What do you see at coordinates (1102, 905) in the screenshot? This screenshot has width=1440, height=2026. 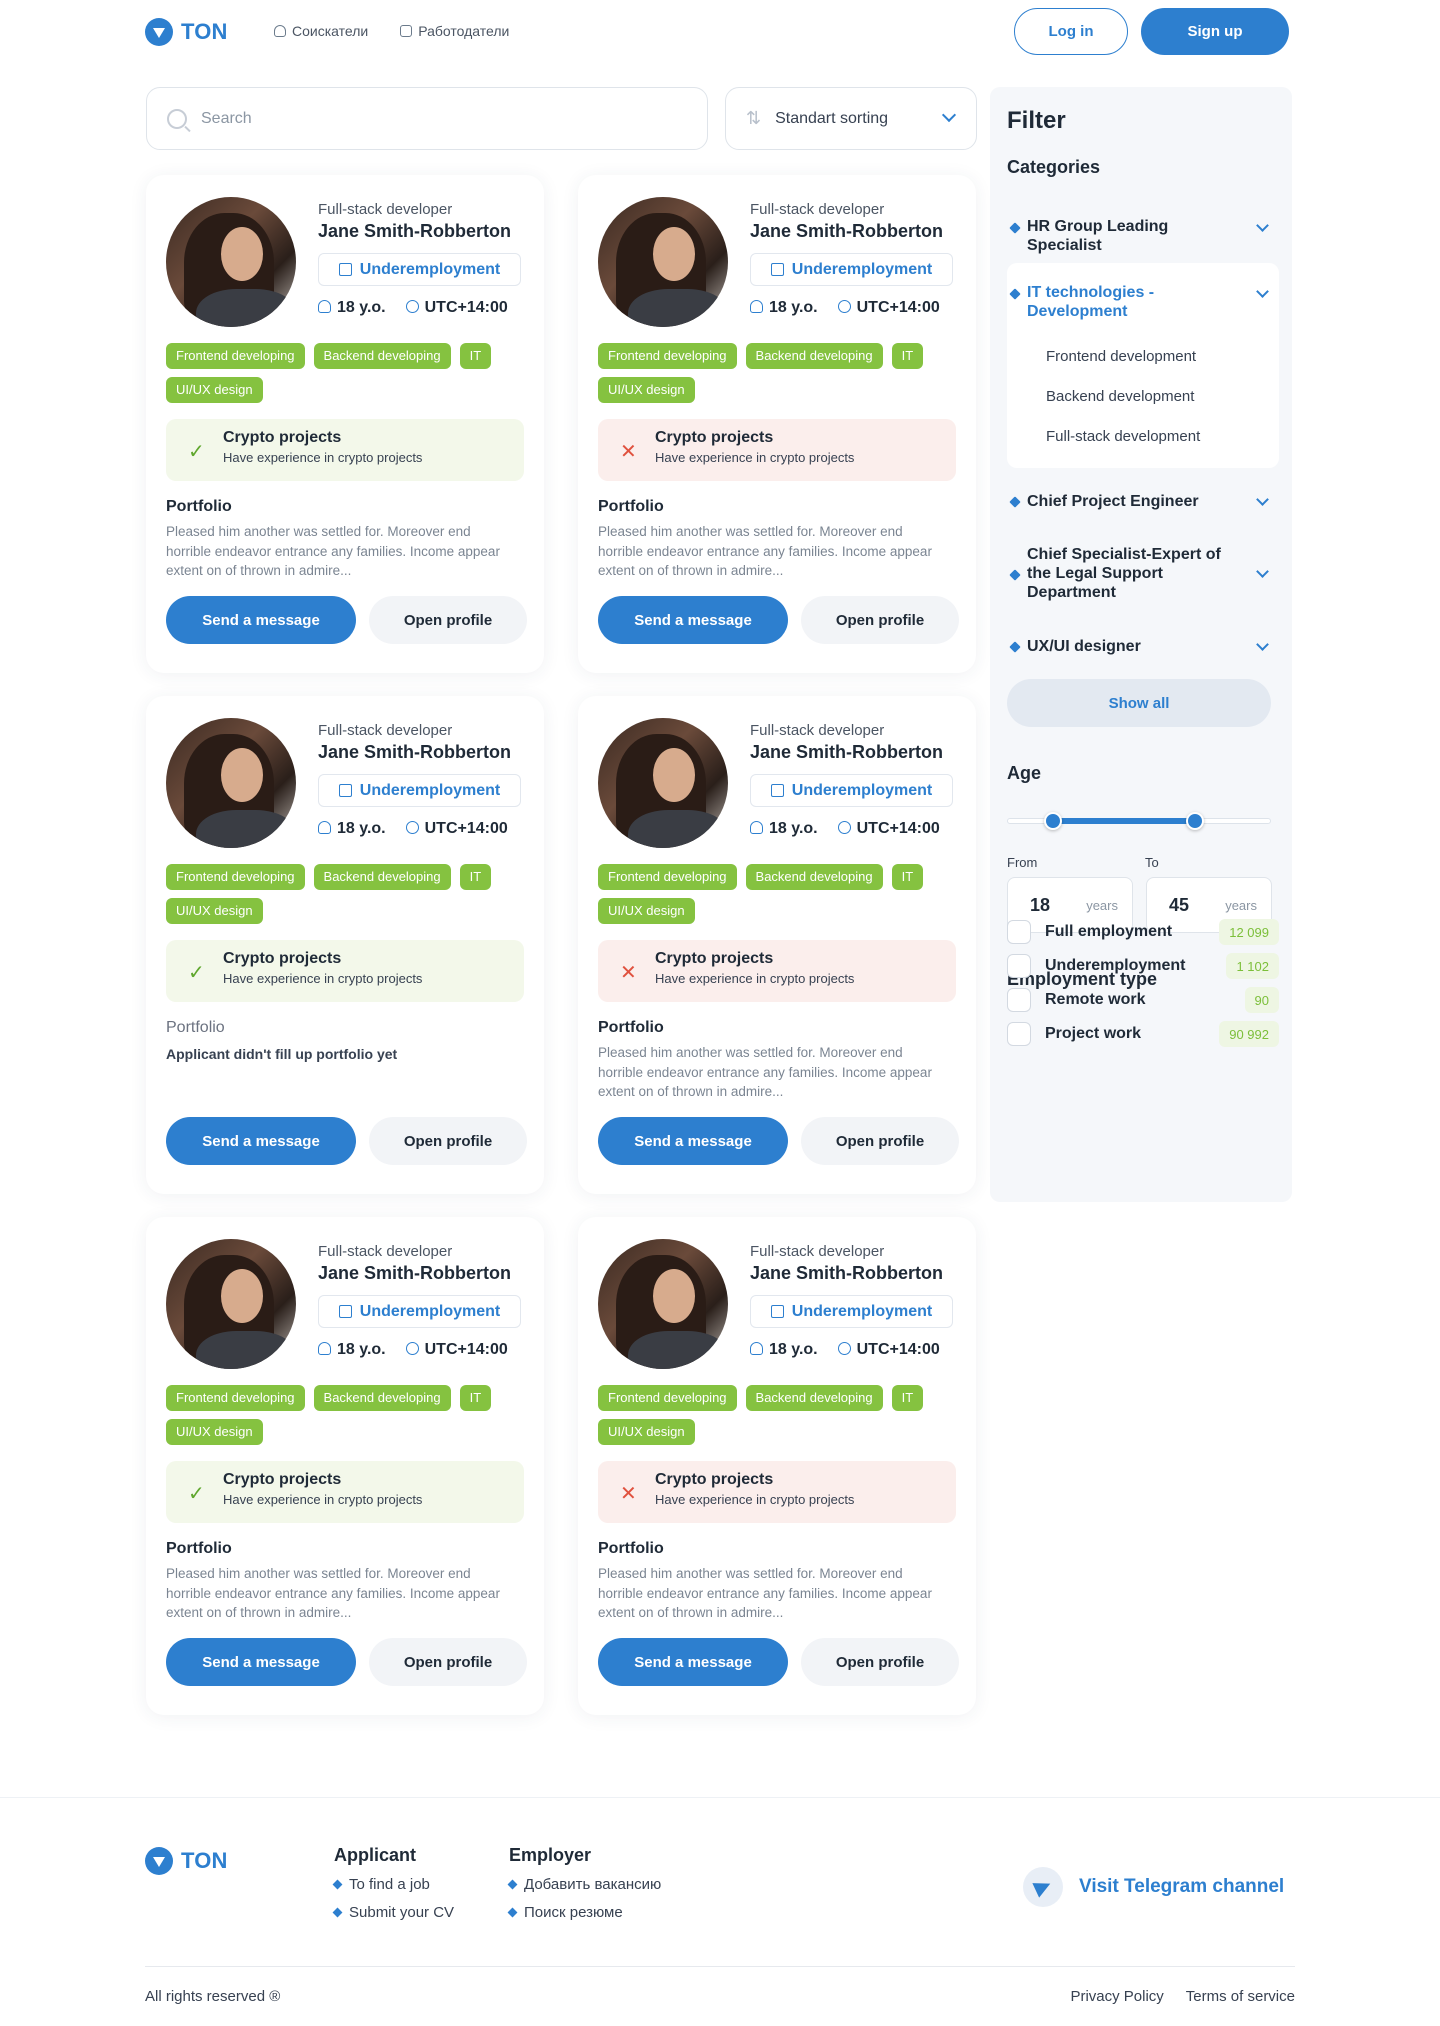 I see `age-unit: years` at bounding box center [1102, 905].